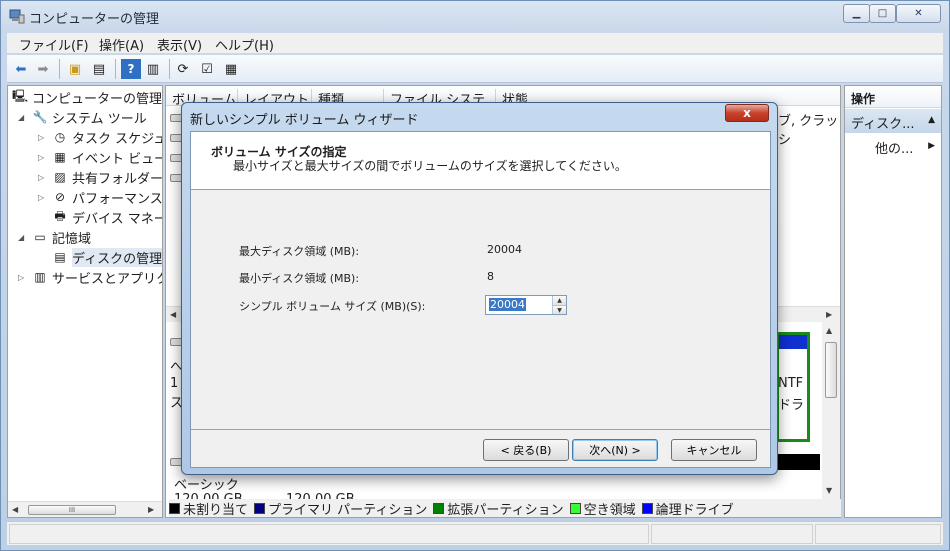  Describe the element at coordinates (498, 508) in the screenshot. I see `legend-extended: 拡張パーティション` at that location.